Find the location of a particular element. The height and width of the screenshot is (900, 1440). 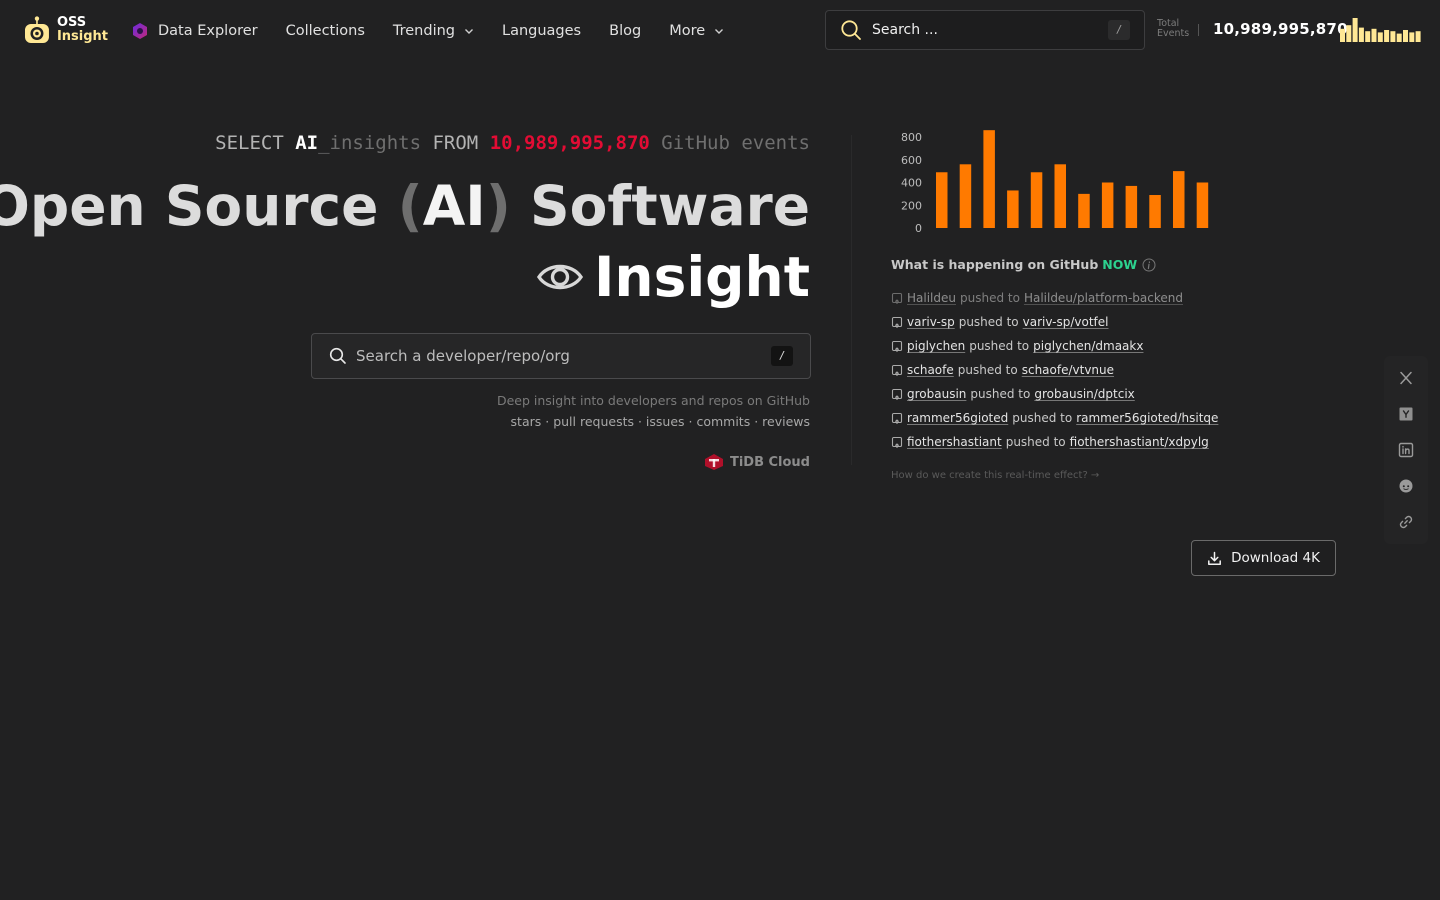

nav-more: More is located at coordinates (696, 31).